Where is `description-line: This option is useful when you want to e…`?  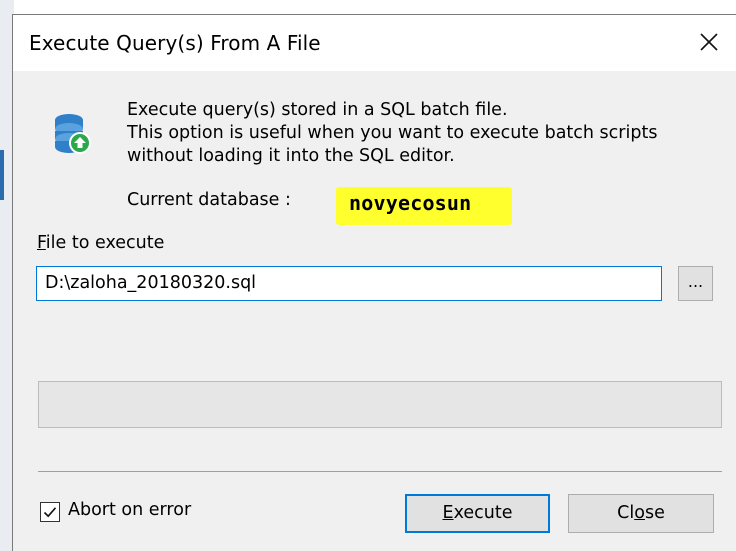 description-line: This option is useful when you want to e… is located at coordinates (392, 133).